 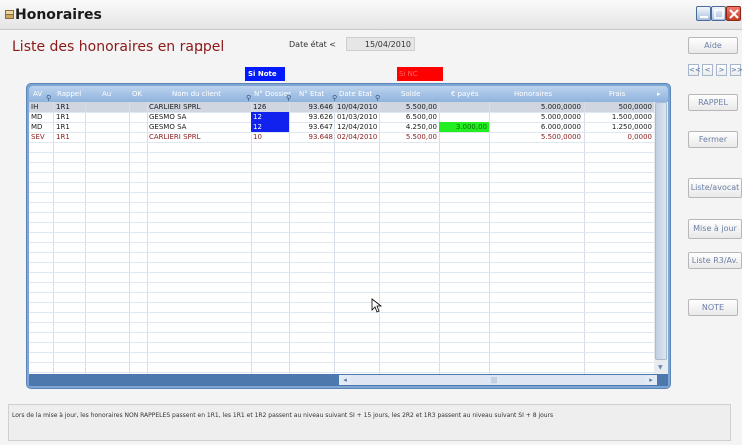 I want to click on table-cell-payes: 3.000,00, so click(x=464, y=127).